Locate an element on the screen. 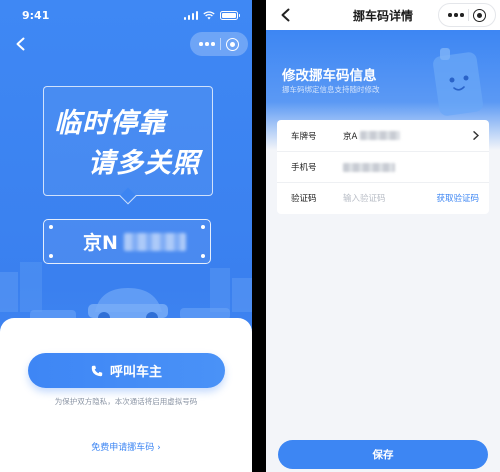 The height and width of the screenshot is (472, 500). plate-row: 车牌号 京A is located at coordinates (383, 135).